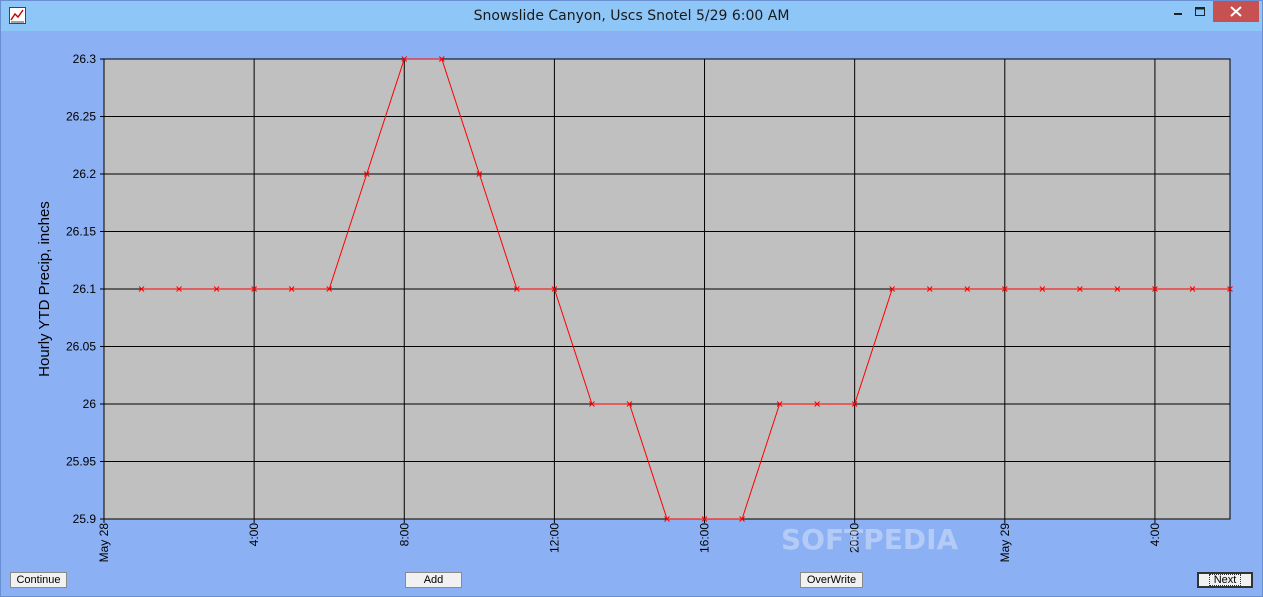 The height and width of the screenshot is (597, 1263). What do you see at coordinates (85, 59) in the screenshot?
I see `y-tick-label: 26.3` at bounding box center [85, 59].